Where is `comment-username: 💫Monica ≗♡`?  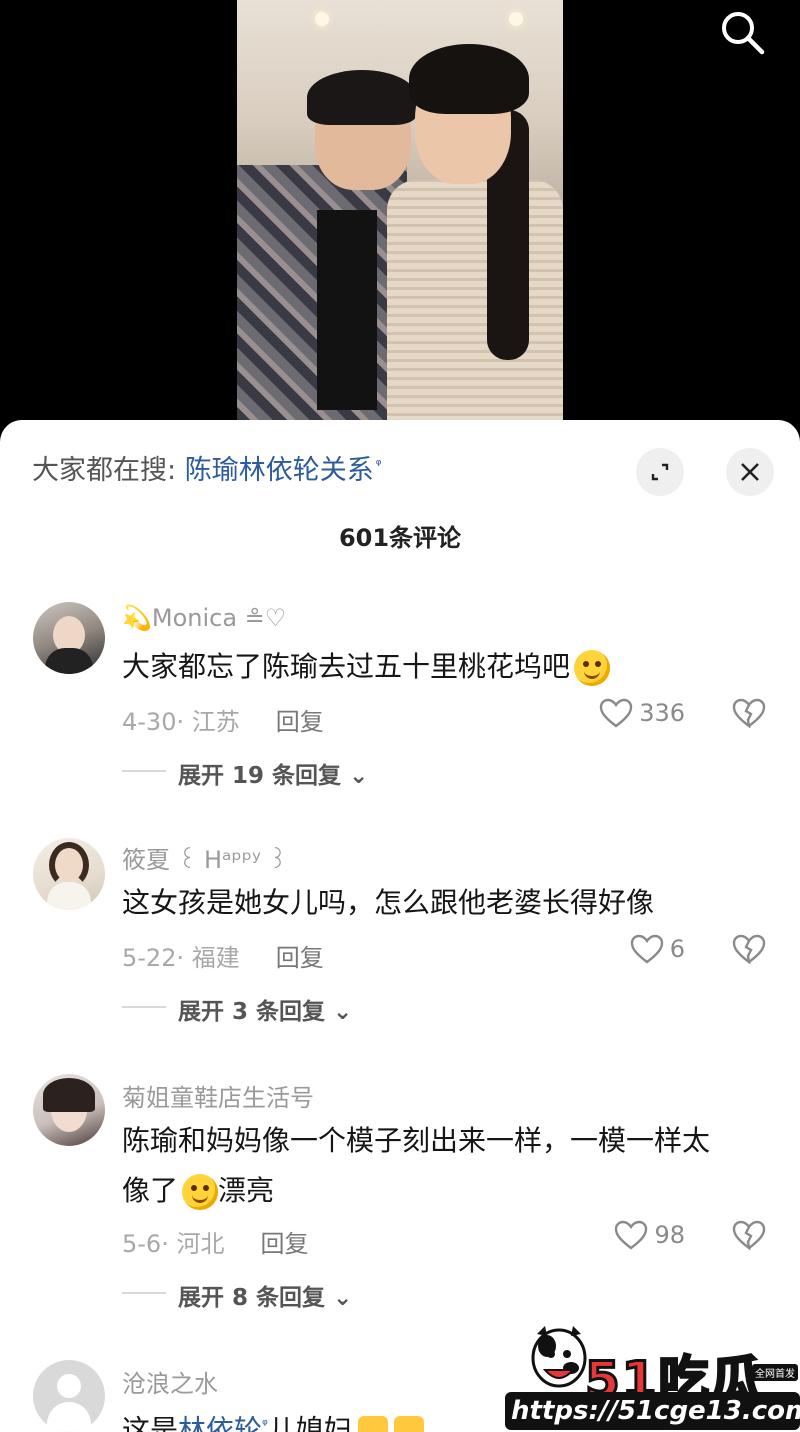
comment-username: 💫Monica ≗♡ is located at coordinates (204, 618).